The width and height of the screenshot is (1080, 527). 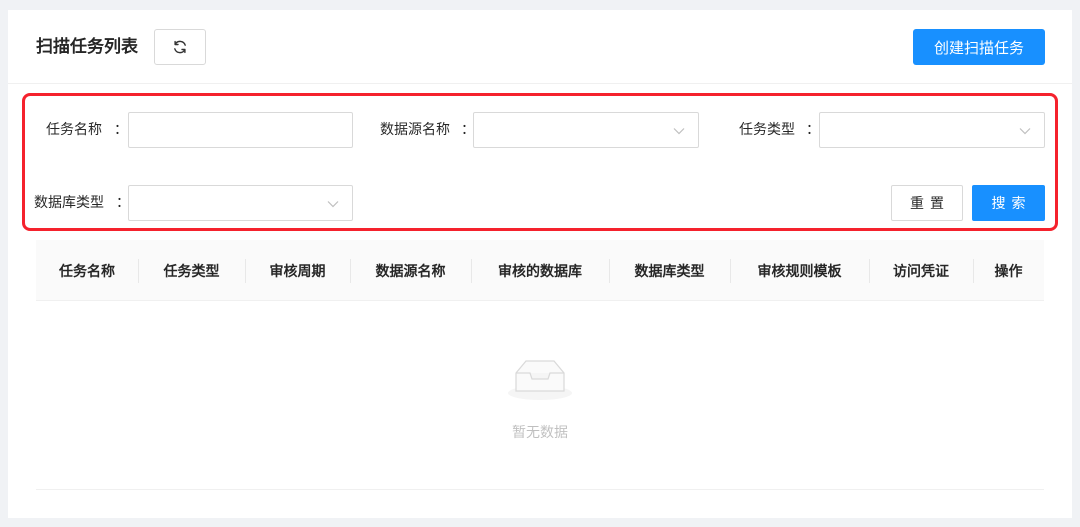 What do you see at coordinates (415, 130) in the screenshot?
I see `datasource-label: 数据源名称` at bounding box center [415, 130].